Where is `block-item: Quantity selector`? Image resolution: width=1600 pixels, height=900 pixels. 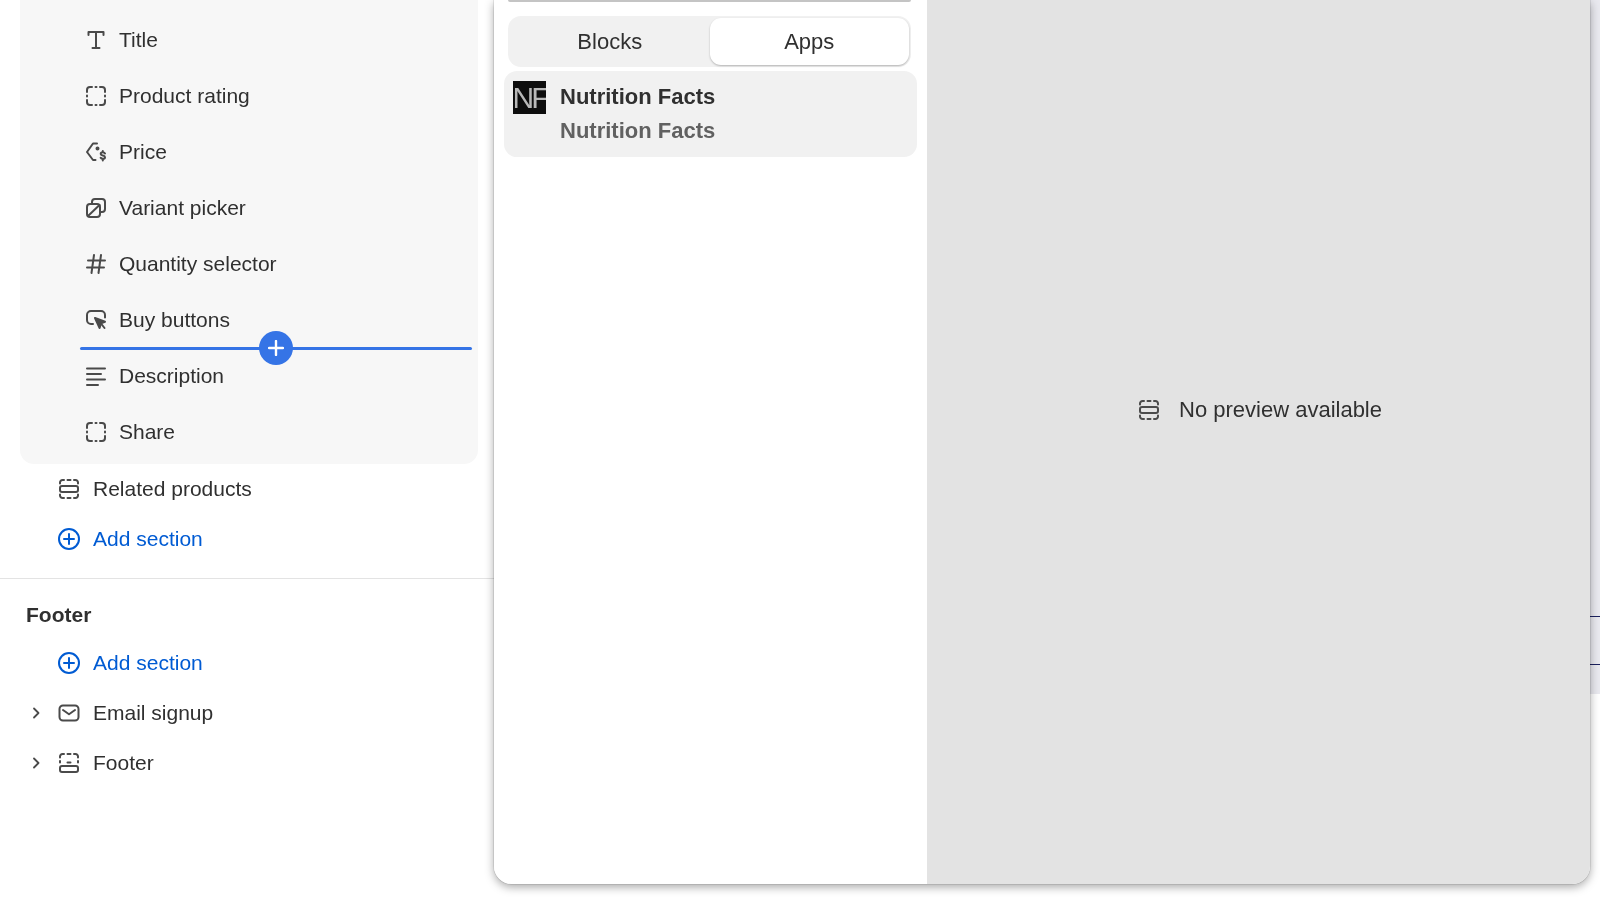
block-item: Quantity selector is located at coordinates (180, 264).